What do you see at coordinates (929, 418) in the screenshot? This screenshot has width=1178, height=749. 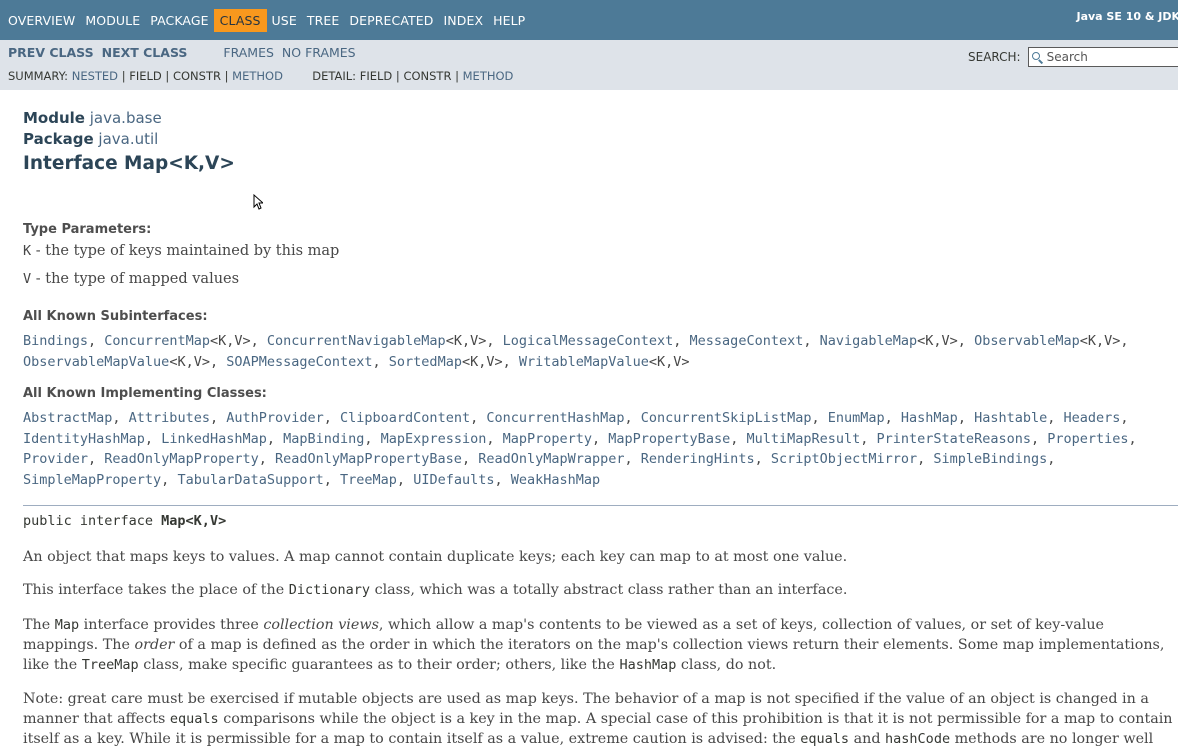 I see `class-link: HashMap` at bounding box center [929, 418].